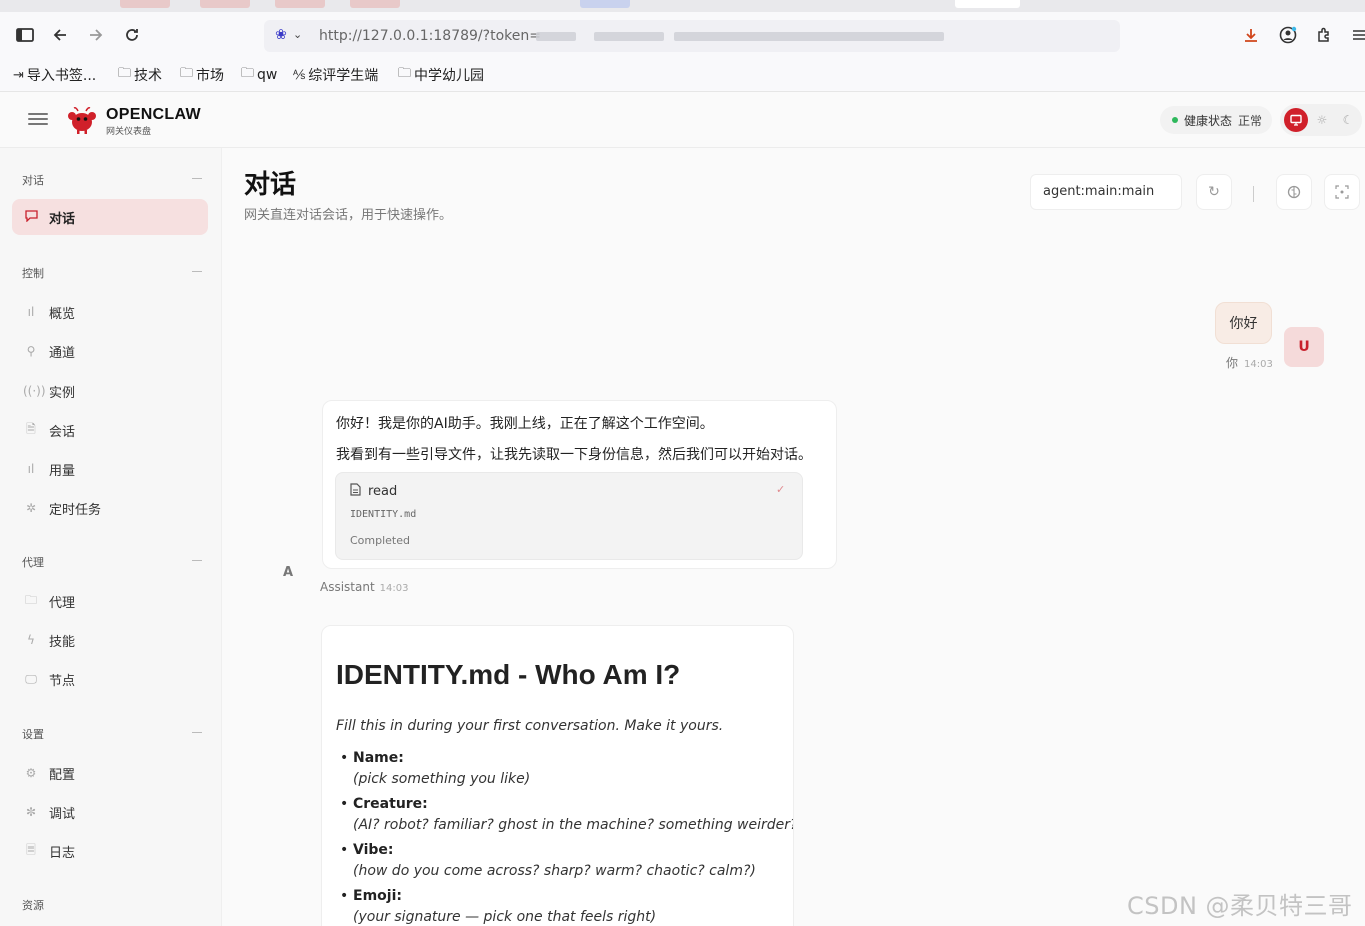  Describe the element at coordinates (1240, 906) in the screenshot. I see `watermark: CSDN @柔贝特三哥` at that location.